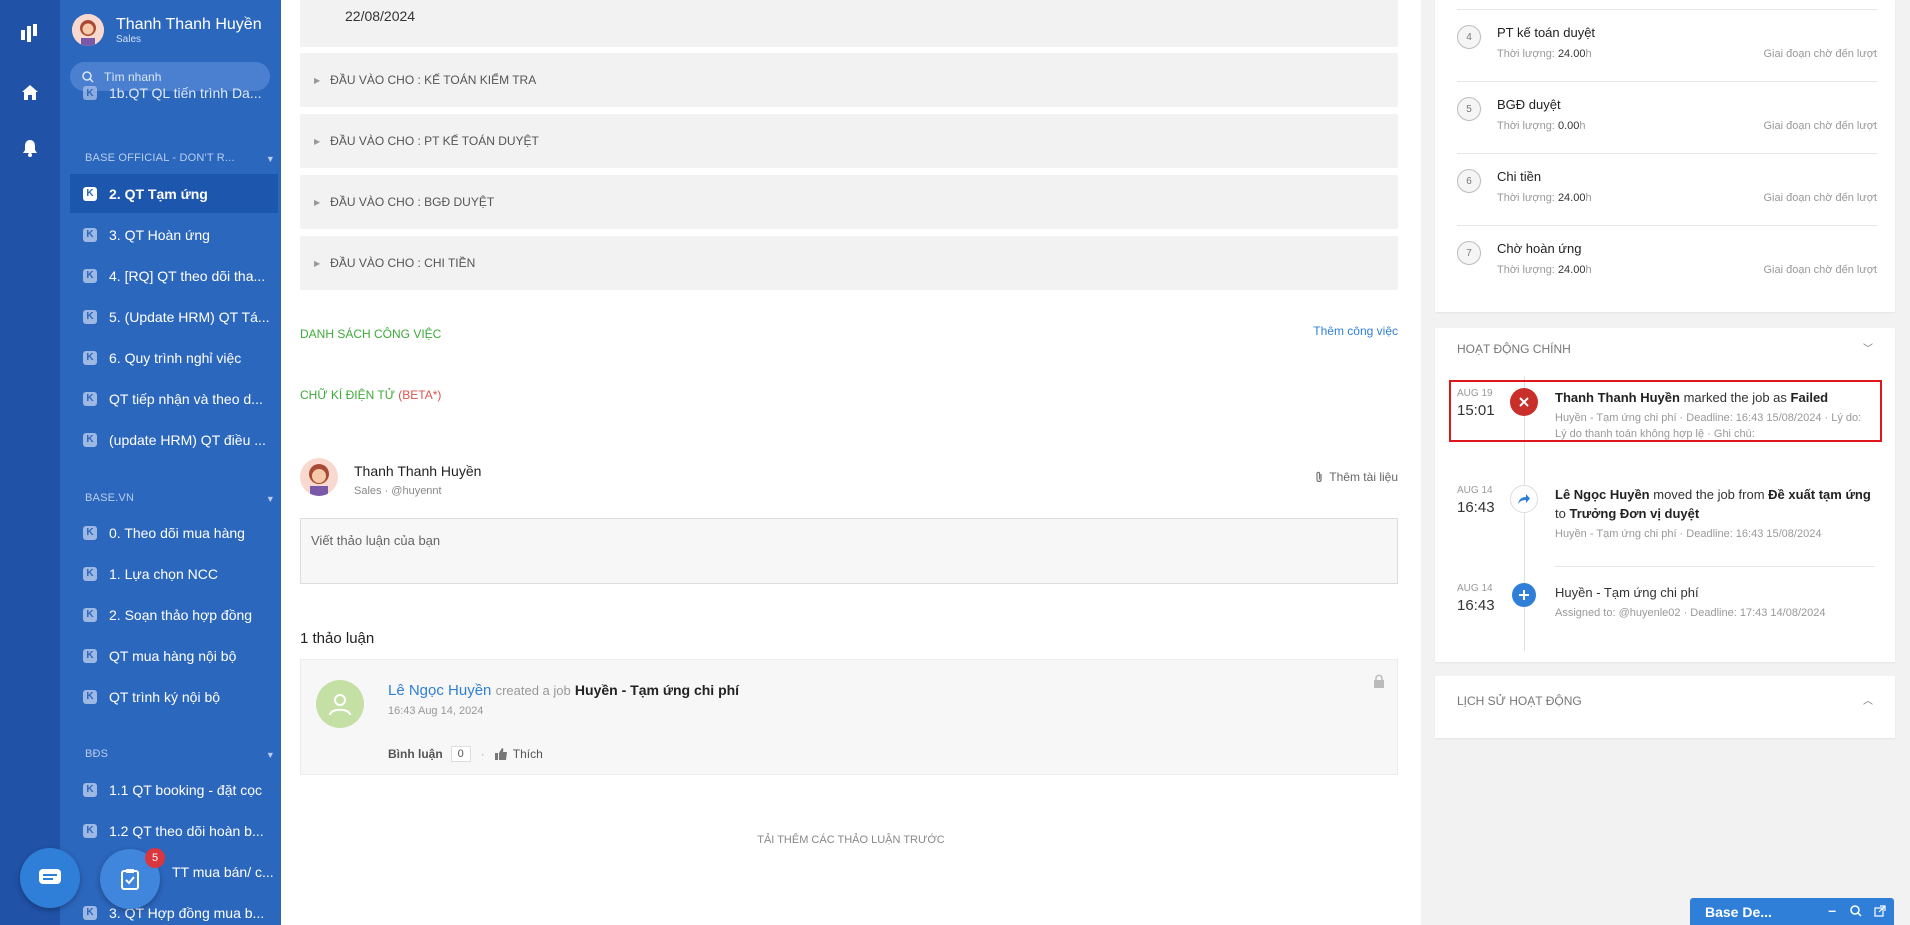 This screenshot has width=1910, height=925. What do you see at coordinates (439, 690) in the screenshot?
I see `author-link: Lê Ngọc Huyền` at bounding box center [439, 690].